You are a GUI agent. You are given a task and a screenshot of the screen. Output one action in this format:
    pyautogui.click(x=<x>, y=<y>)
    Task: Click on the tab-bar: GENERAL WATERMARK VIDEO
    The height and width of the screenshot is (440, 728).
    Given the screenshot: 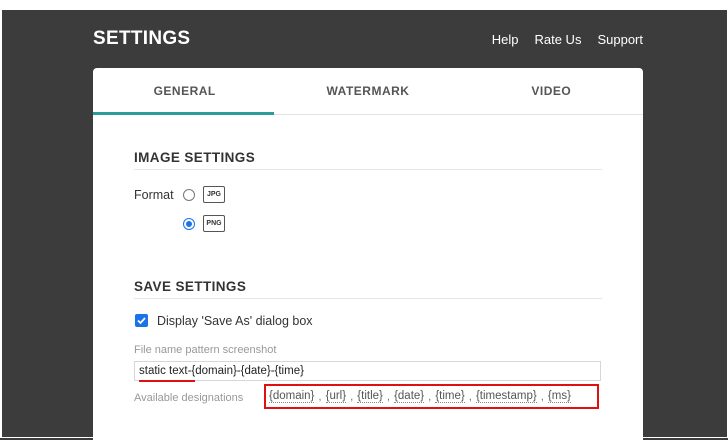 What is the action you would take?
    pyautogui.click(x=368, y=91)
    